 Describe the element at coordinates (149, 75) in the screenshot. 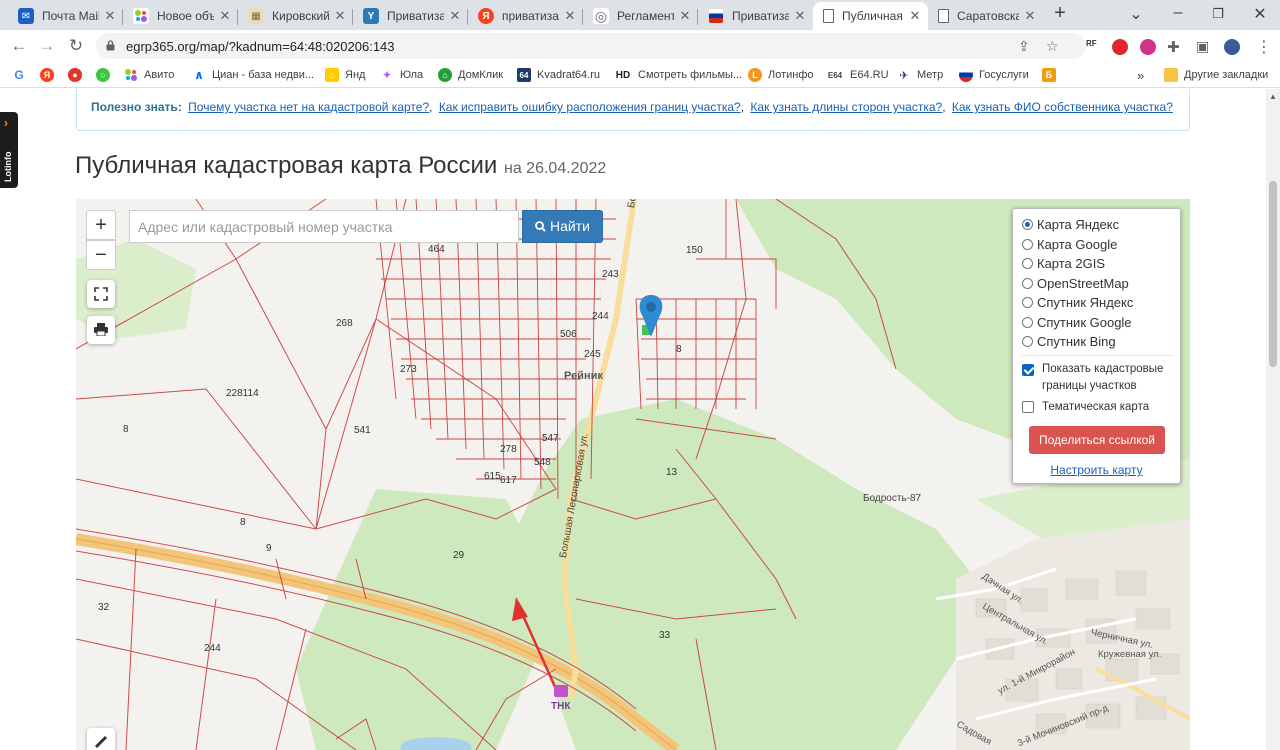

I see `bookmark-avito: Авито` at that location.